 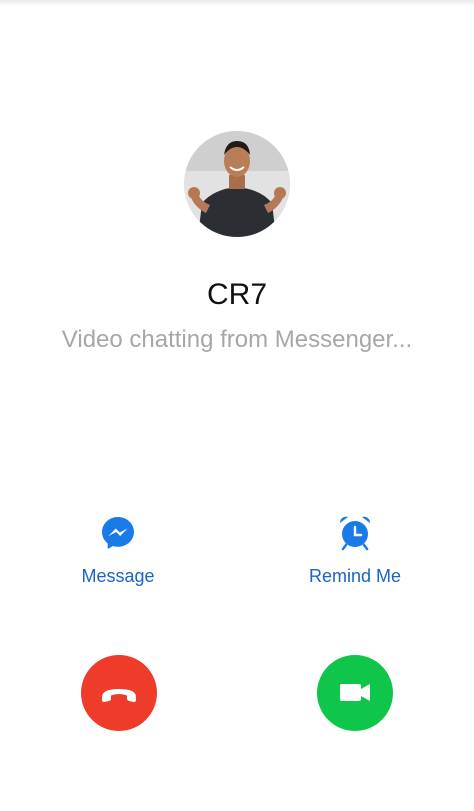 I want to click on accept-video-call-button, so click(x=355, y=693).